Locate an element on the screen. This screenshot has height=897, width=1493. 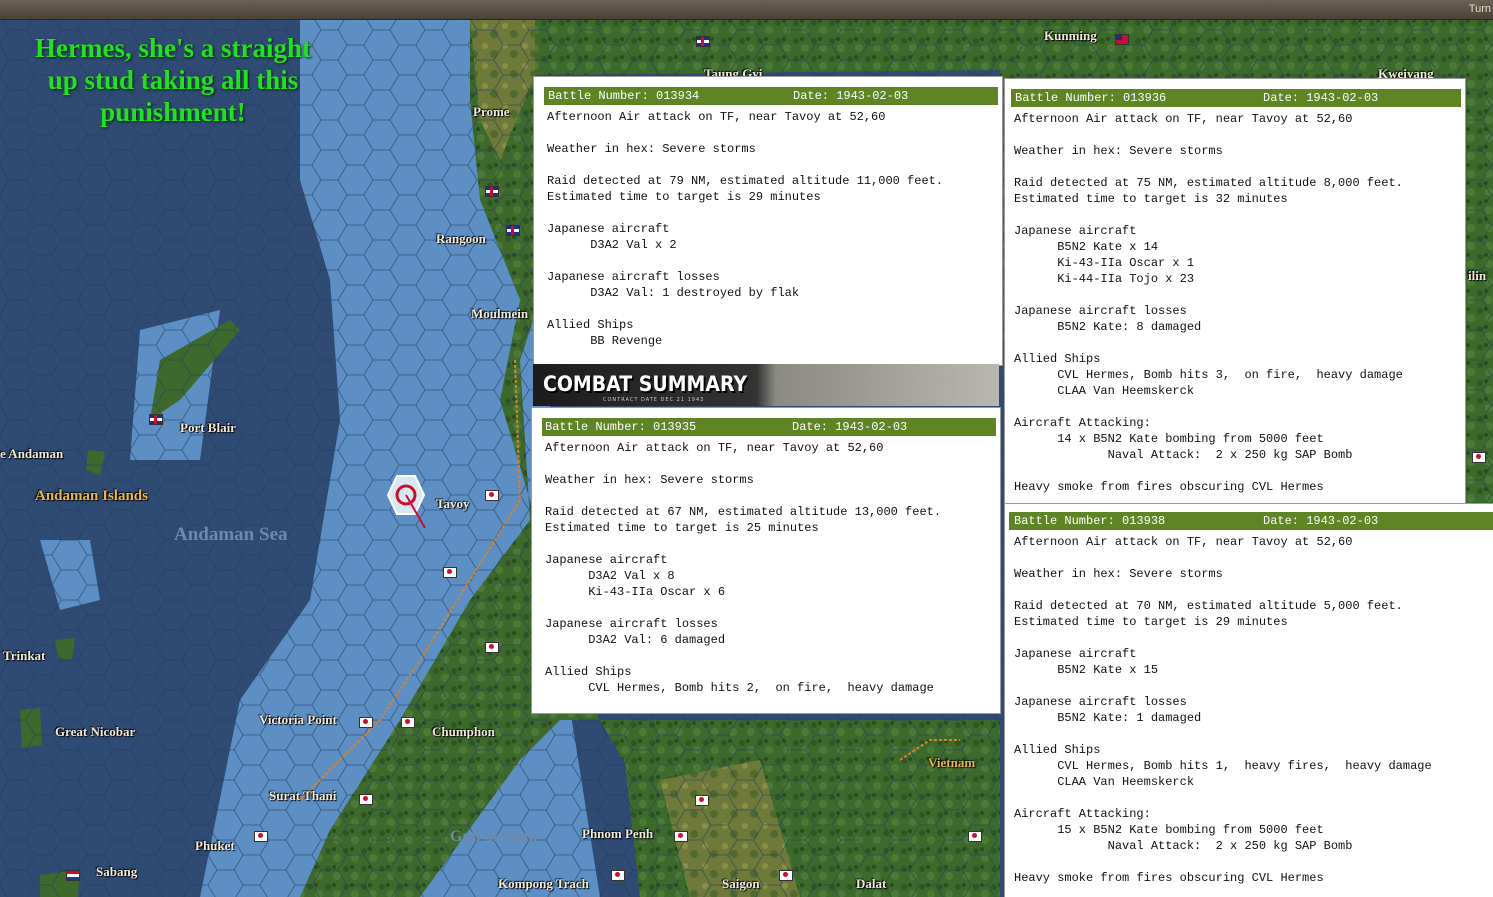
battle-number: Battle Number: 013936 is located at coordinates (1091, 98).